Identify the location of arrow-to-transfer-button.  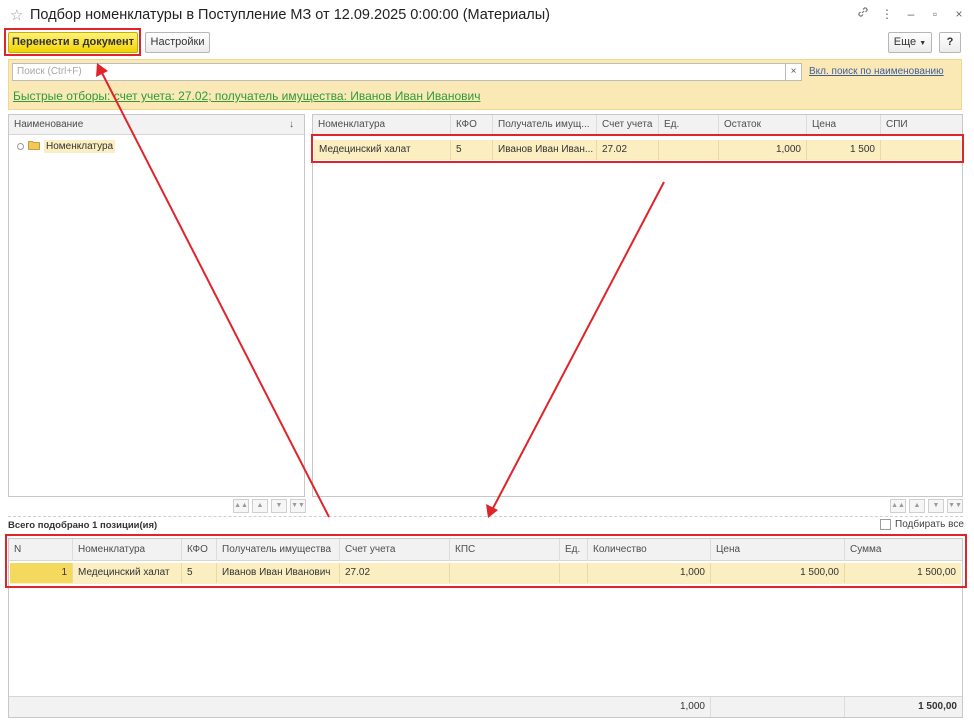
(214, 293).